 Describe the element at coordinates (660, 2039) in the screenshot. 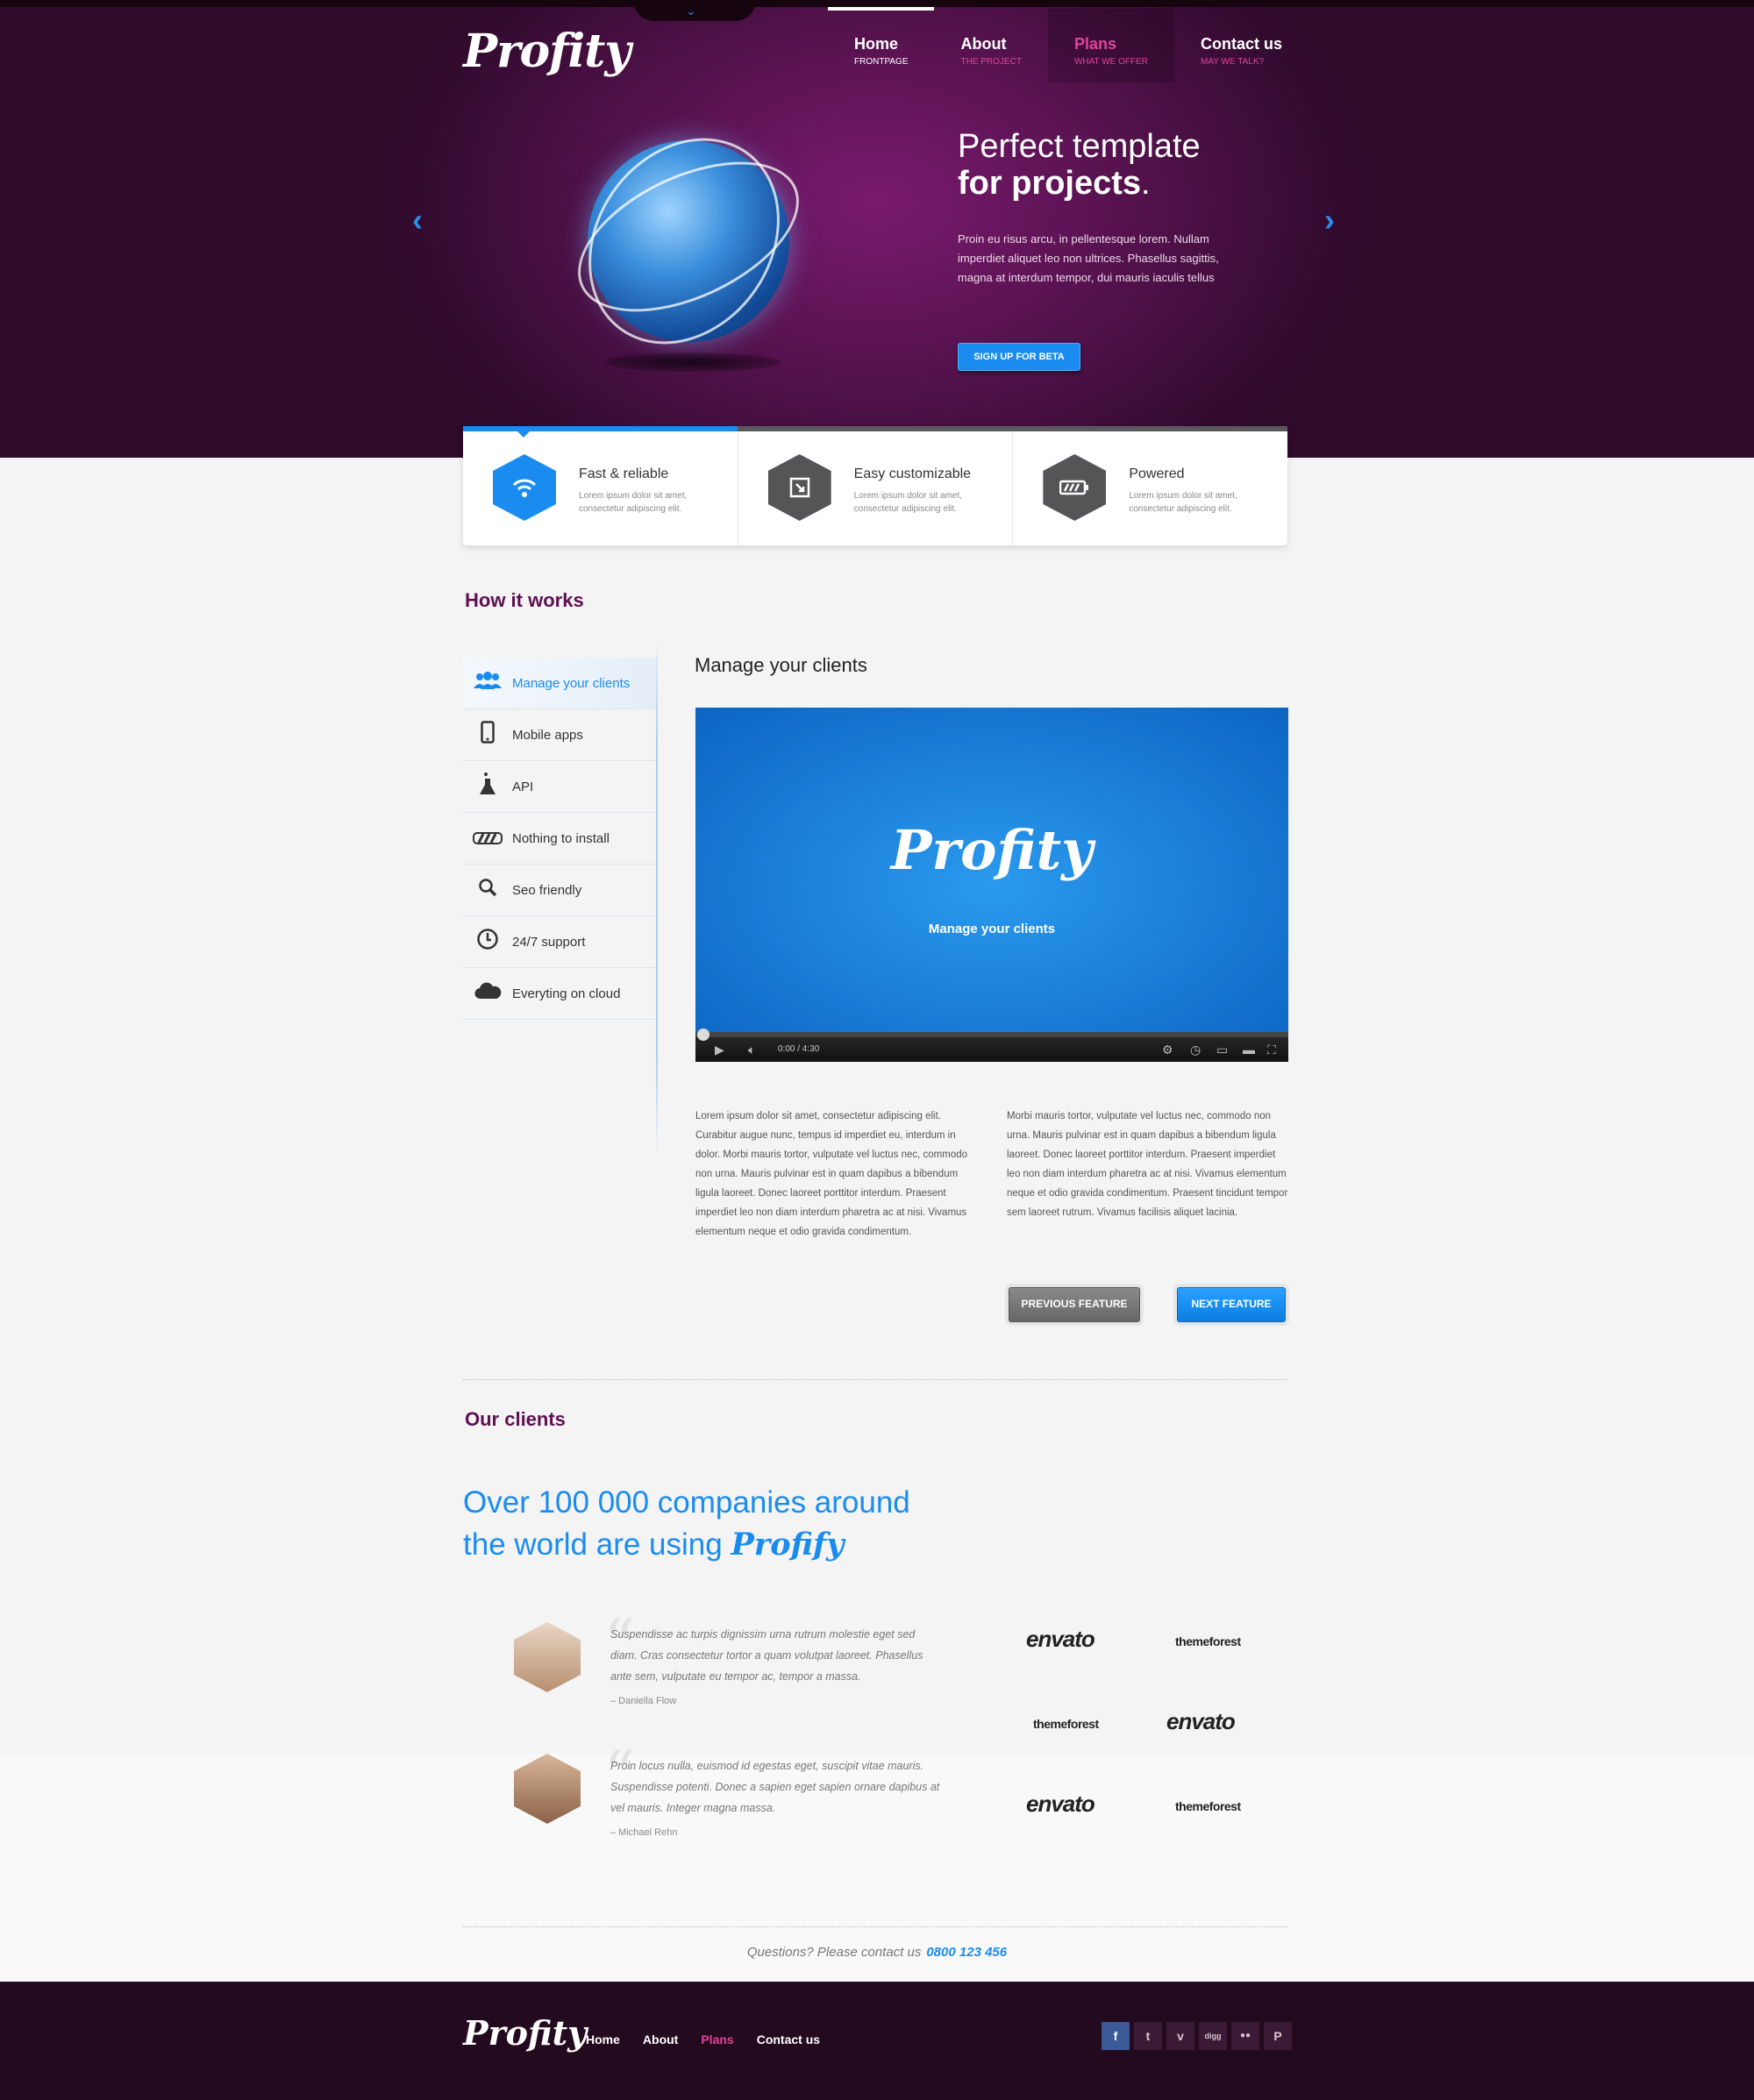

I see `footer-nav-about: About` at that location.